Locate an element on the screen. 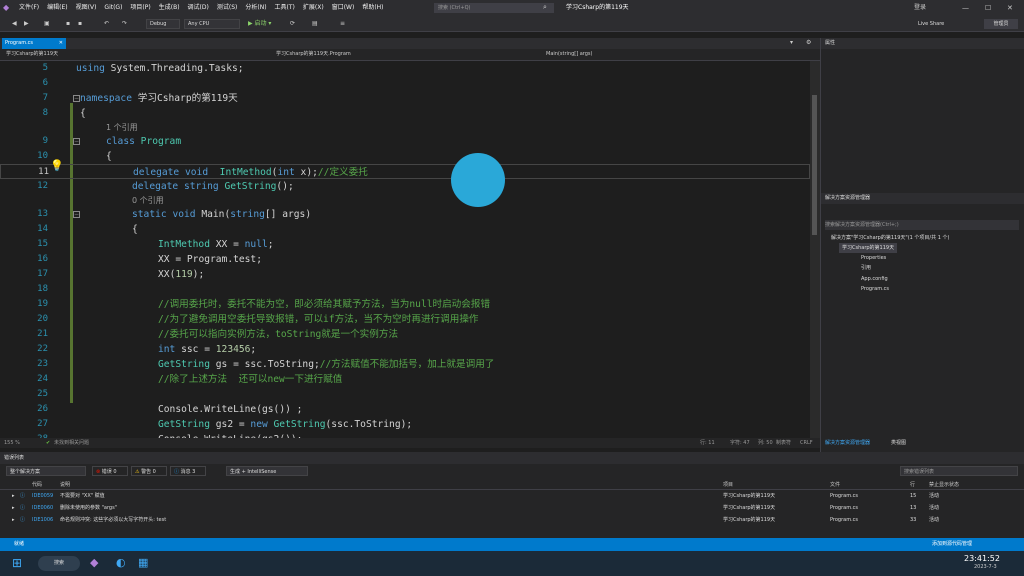 The width and height of the screenshot is (1024, 576). tree-item-properties: Properties is located at coordinates (873, 258).